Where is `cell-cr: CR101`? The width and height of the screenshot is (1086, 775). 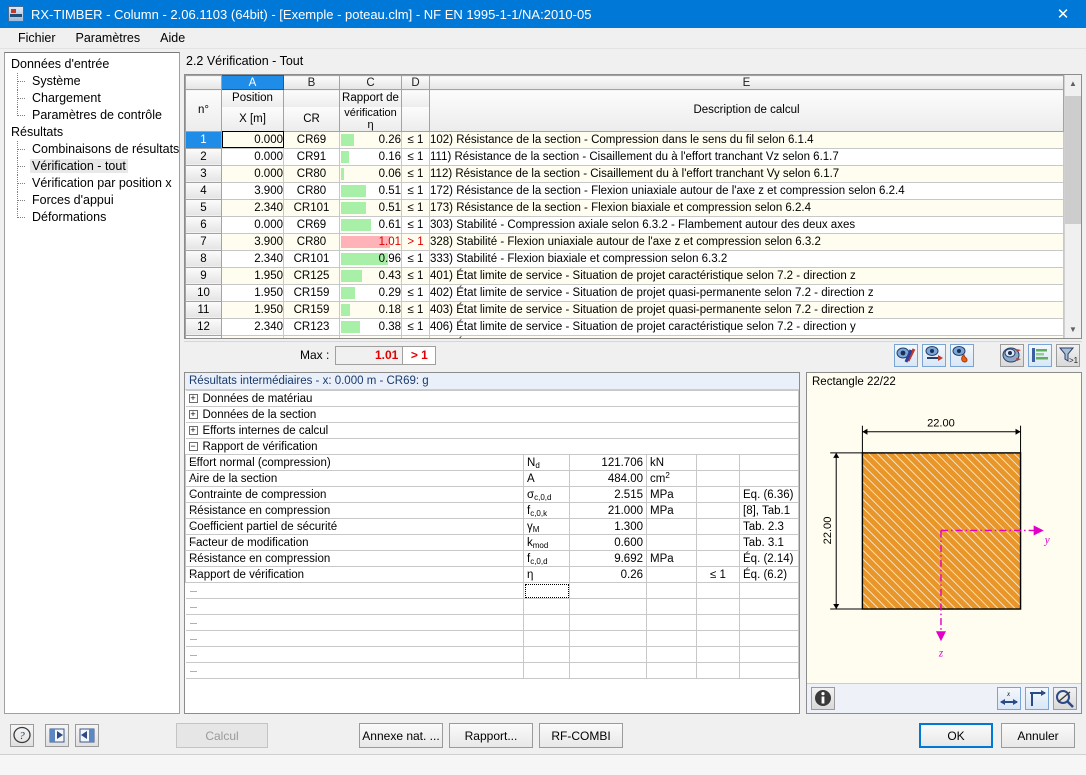
cell-cr: CR101 is located at coordinates (311, 258).